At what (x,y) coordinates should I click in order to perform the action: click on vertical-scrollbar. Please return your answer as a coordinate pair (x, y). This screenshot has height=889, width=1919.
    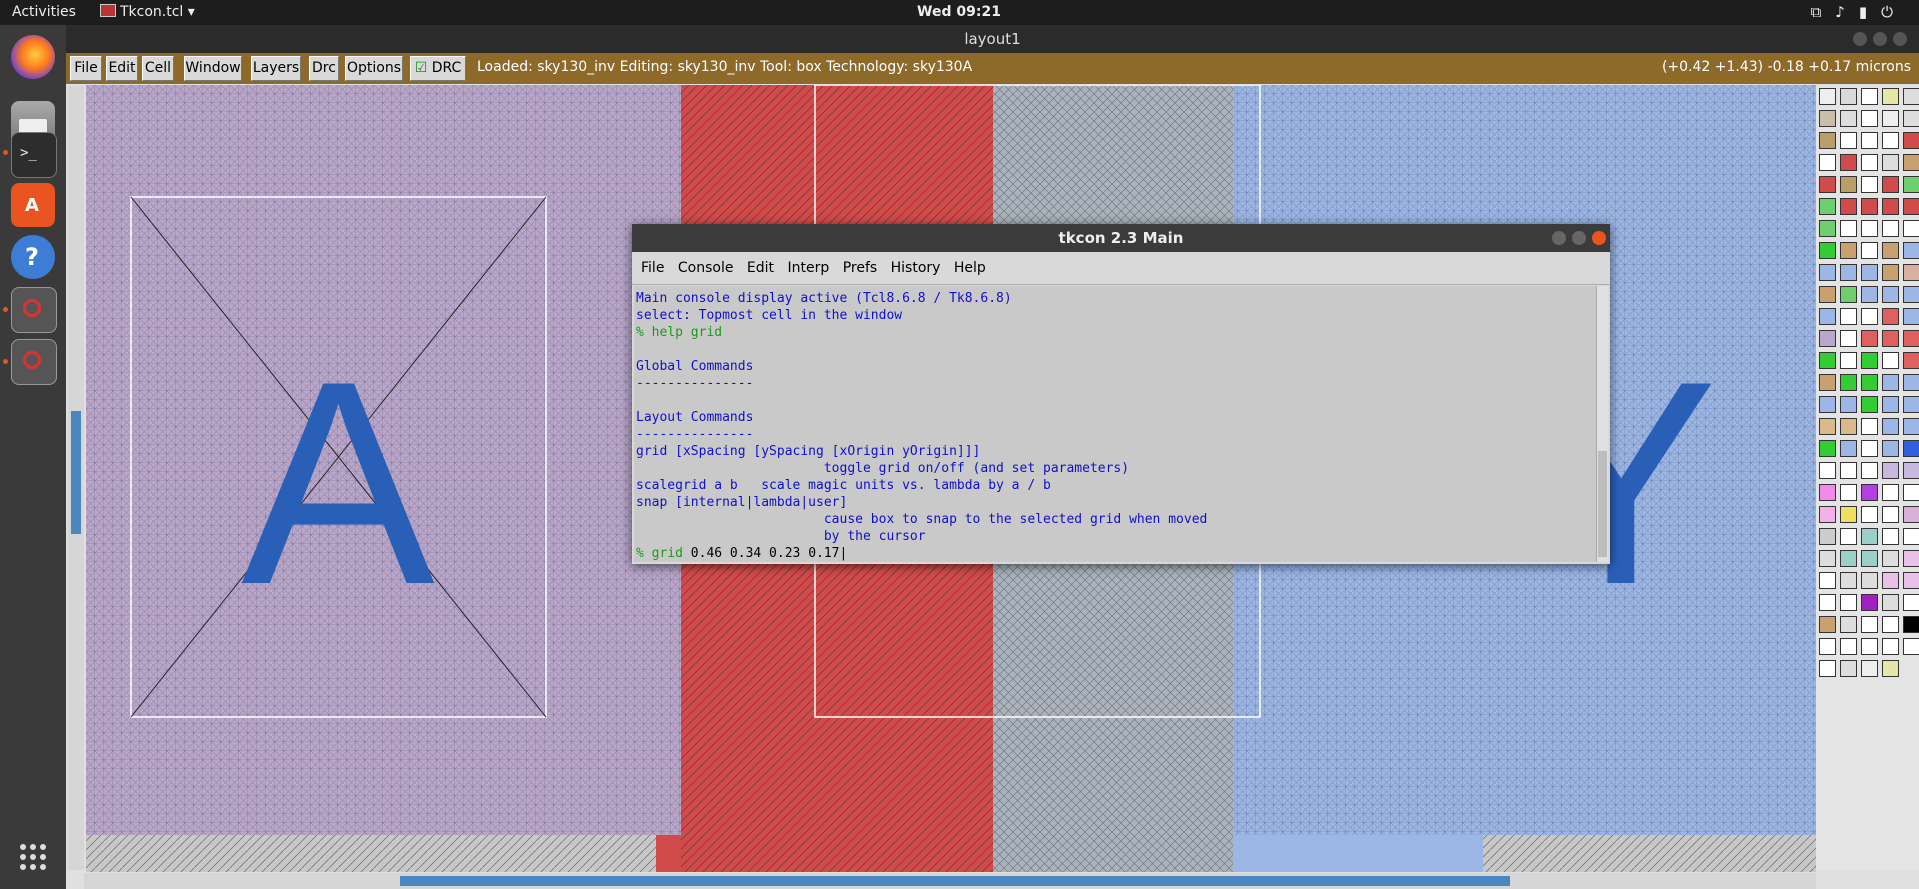
    Looking at the image, I should click on (76, 478).